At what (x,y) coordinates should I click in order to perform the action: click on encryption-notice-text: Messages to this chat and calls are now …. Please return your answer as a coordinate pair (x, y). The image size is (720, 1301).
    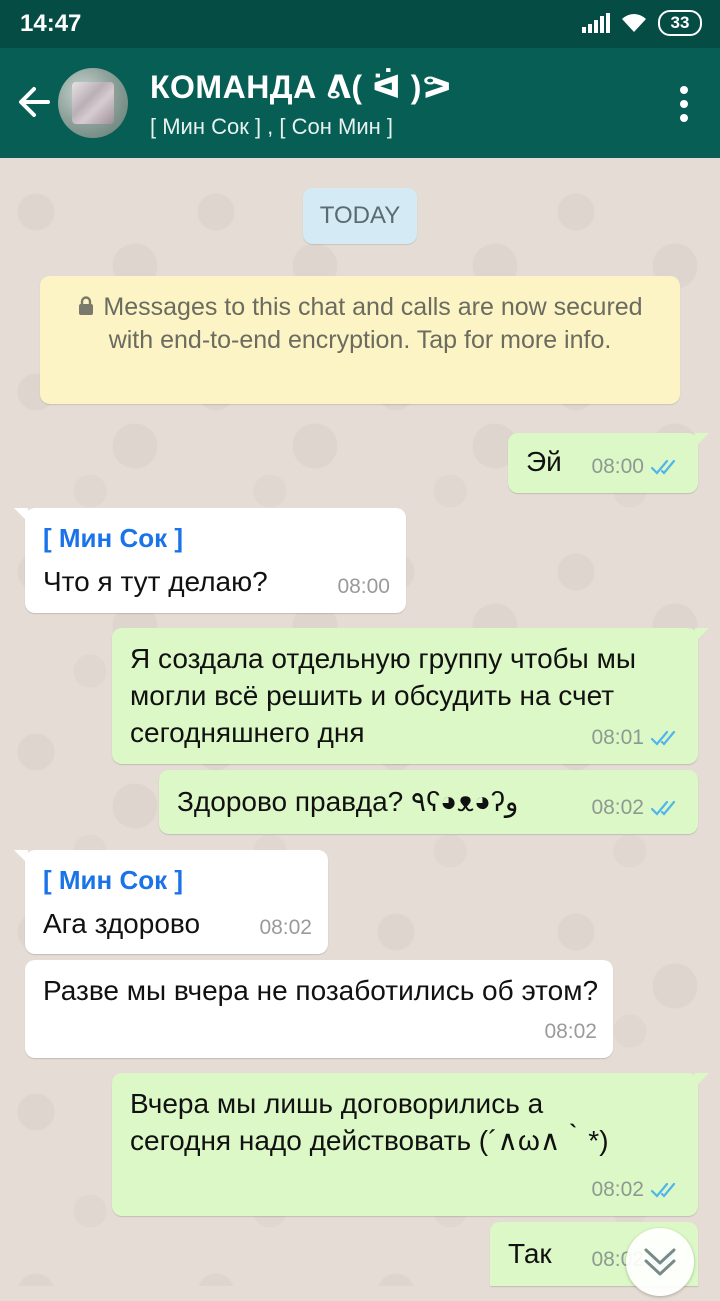
    Looking at the image, I should click on (373, 323).